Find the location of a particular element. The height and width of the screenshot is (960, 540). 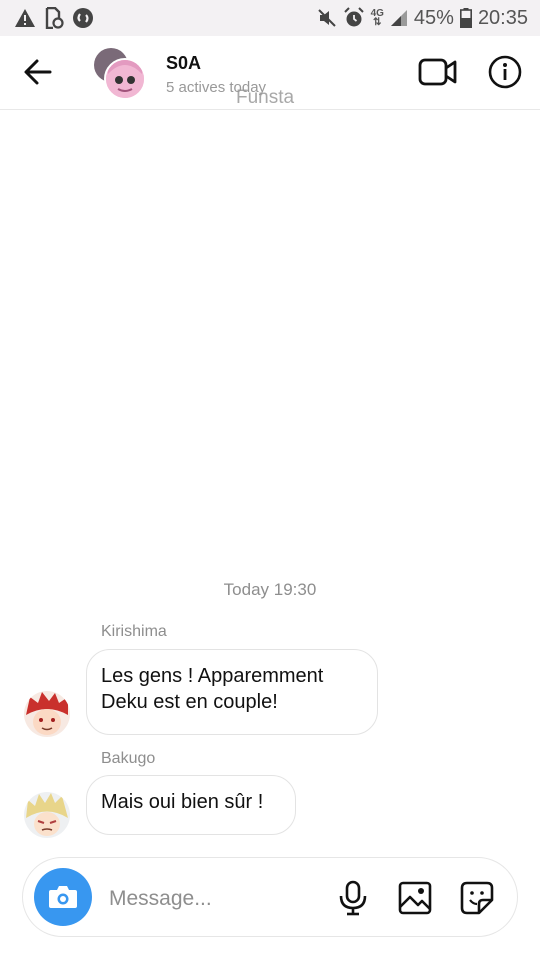

message-input is located at coordinates (214, 899).